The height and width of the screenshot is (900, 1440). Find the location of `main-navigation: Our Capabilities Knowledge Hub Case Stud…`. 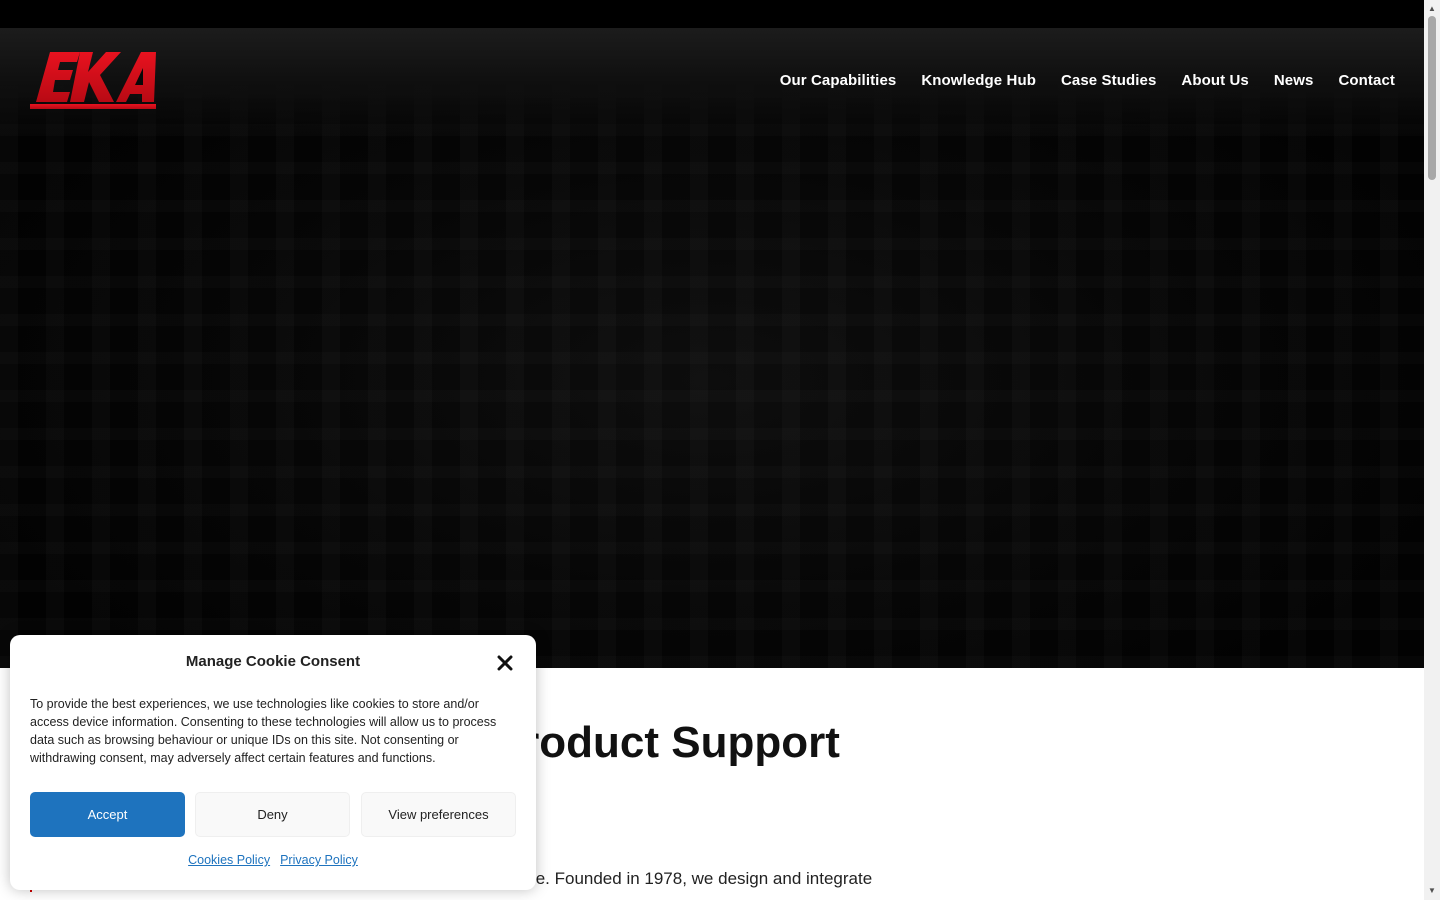

main-navigation: Our Capabilities Knowledge Hub Case Stud… is located at coordinates (1087, 80).